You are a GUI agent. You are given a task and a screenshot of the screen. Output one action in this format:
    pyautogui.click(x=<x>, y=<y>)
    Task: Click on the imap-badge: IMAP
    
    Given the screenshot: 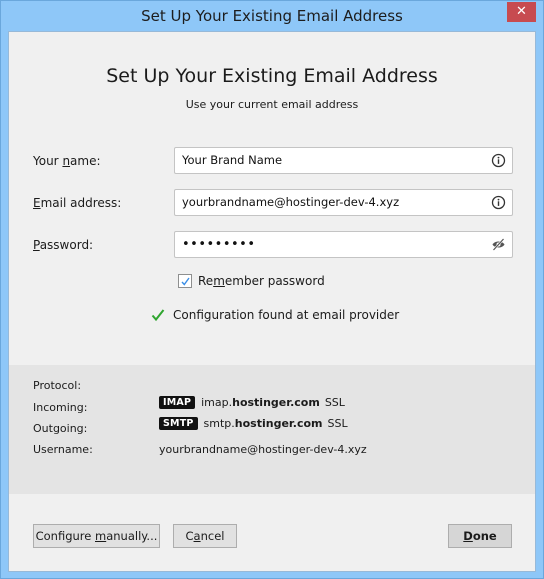 What is the action you would take?
    pyautogui.click(x=177, y=402)
    